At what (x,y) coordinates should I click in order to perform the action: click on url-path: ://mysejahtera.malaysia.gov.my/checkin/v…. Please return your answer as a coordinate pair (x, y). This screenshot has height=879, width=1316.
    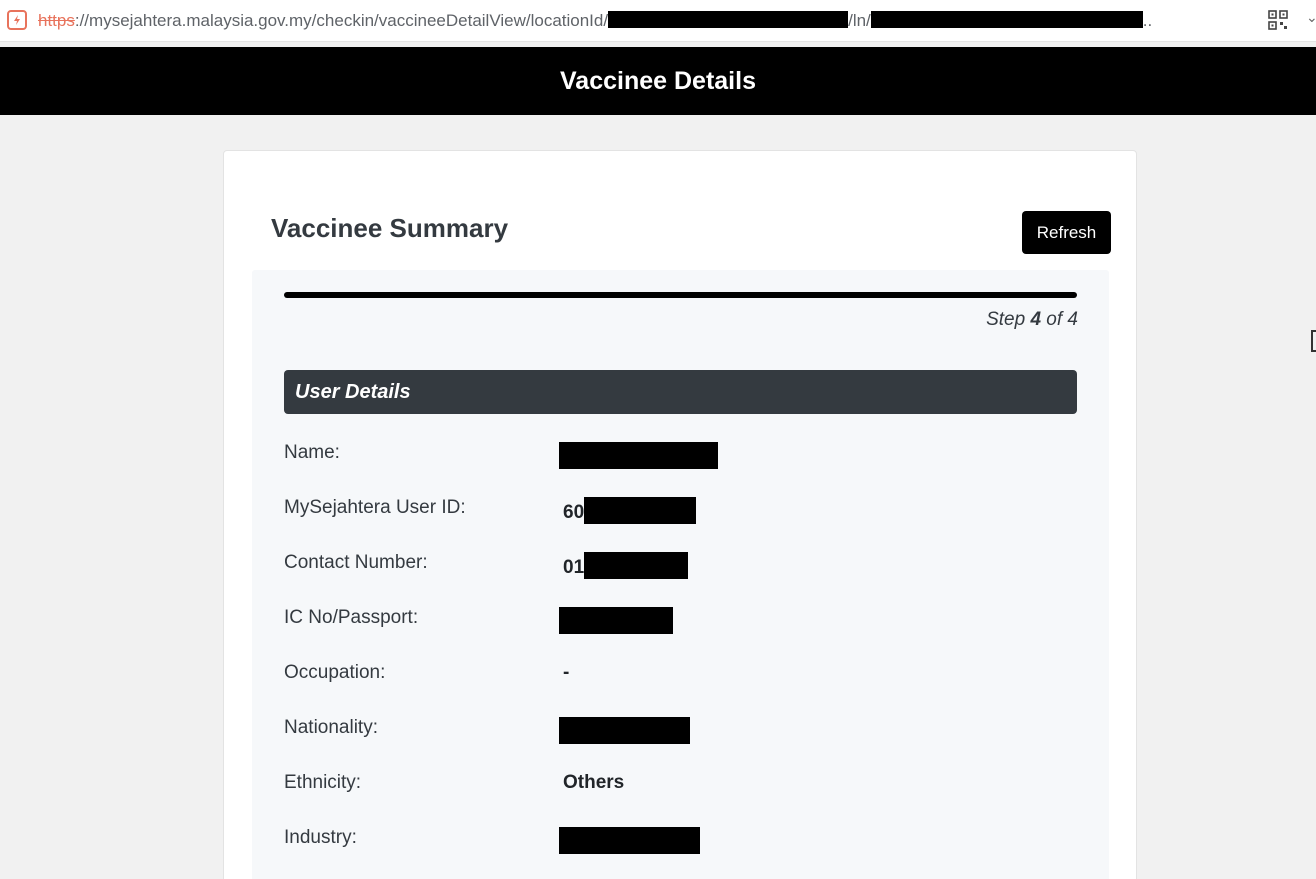
    Looking at the image, I should click on (341, 20).